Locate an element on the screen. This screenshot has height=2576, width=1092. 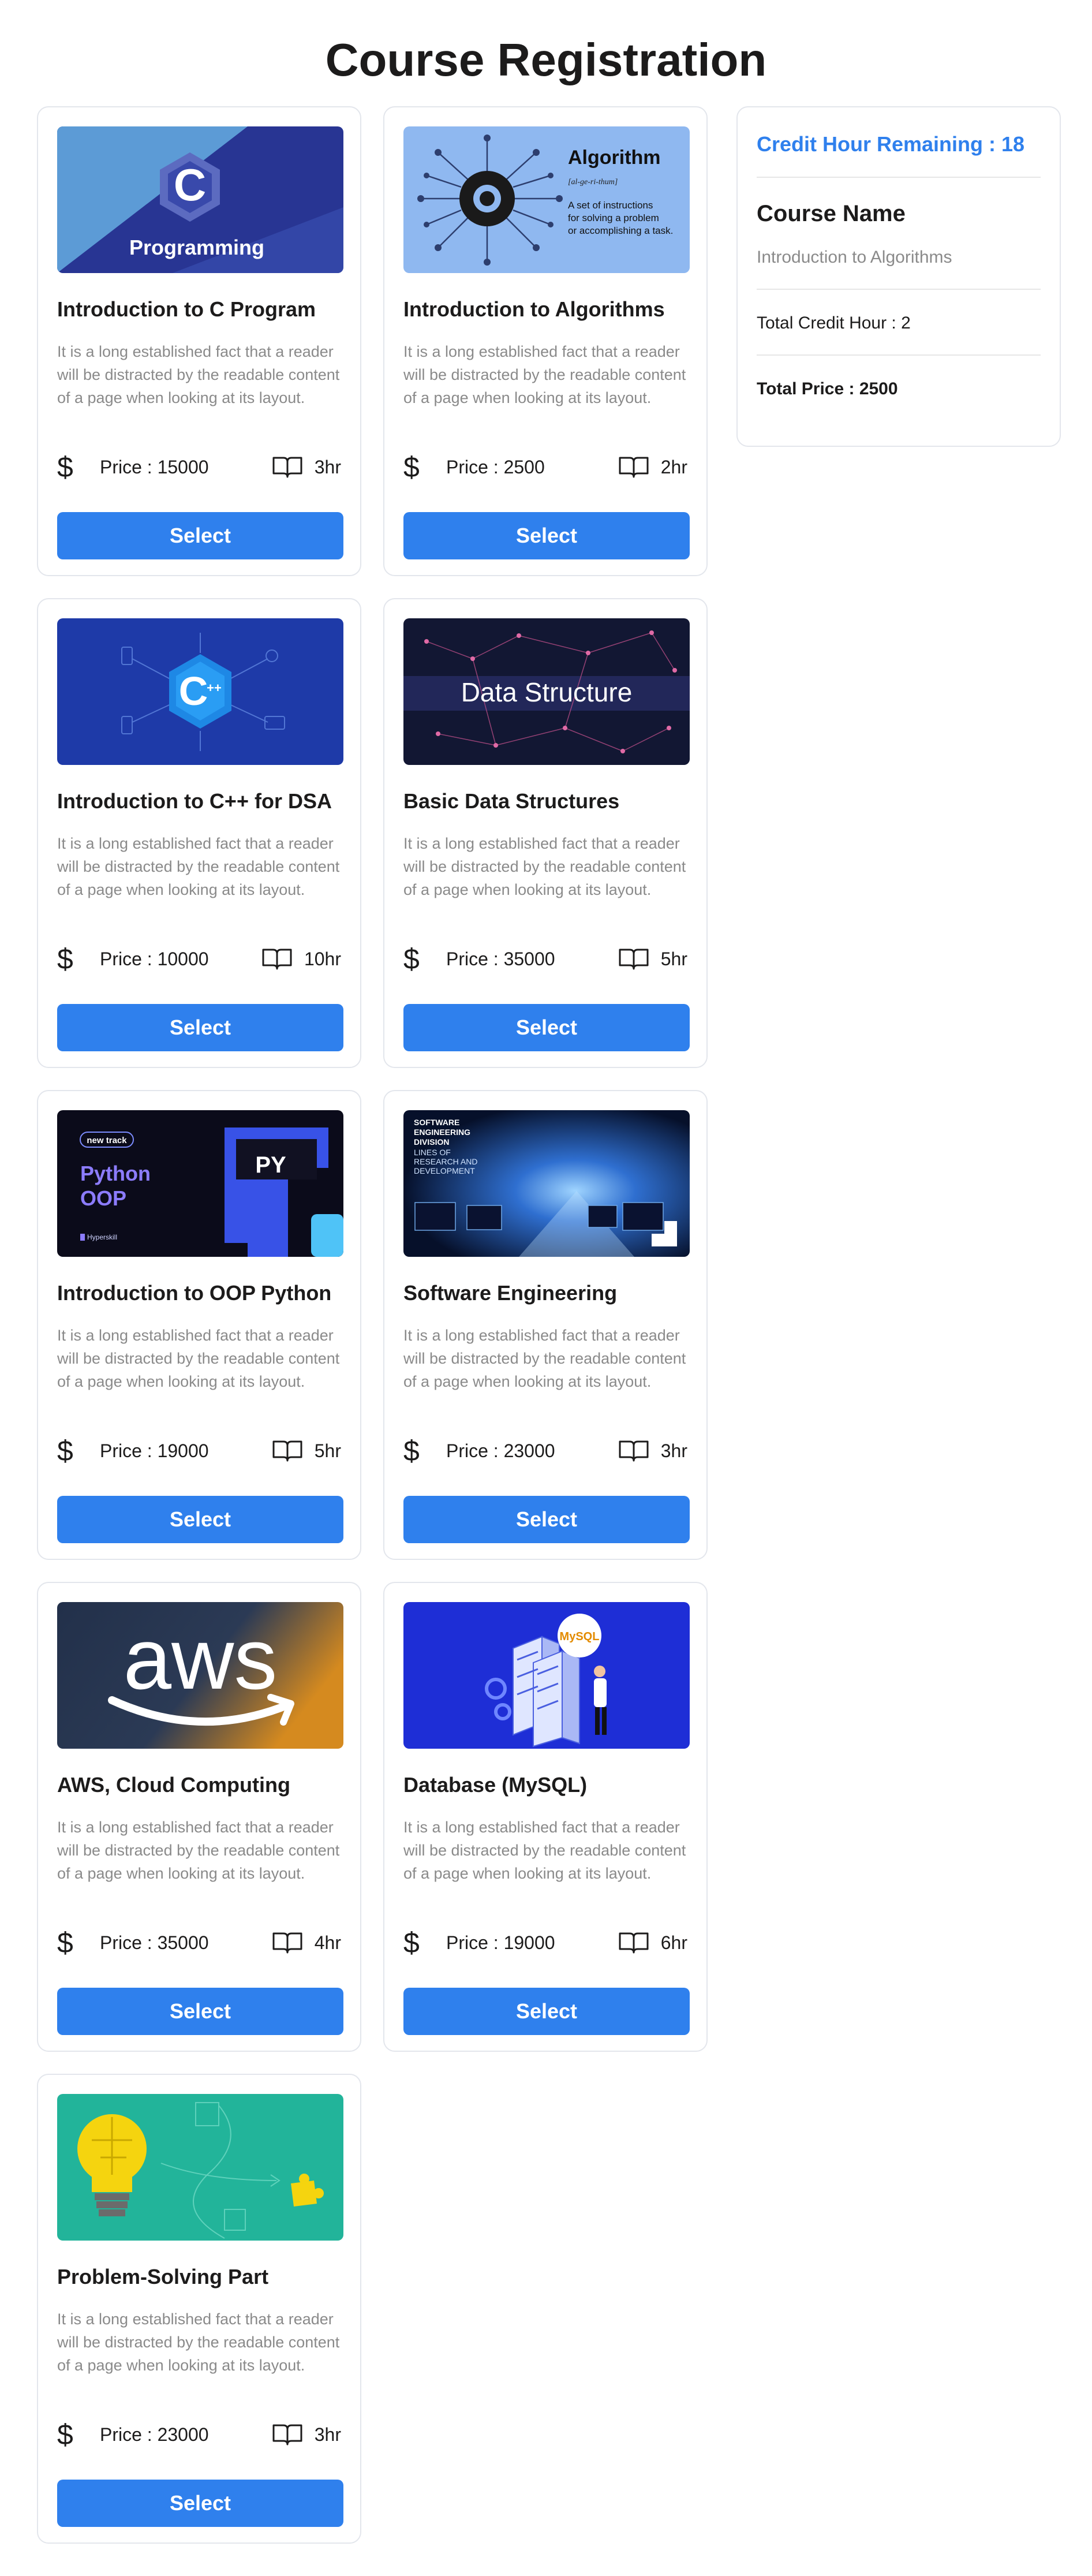
course-thumbnail is located at coordinates (200, 2167).